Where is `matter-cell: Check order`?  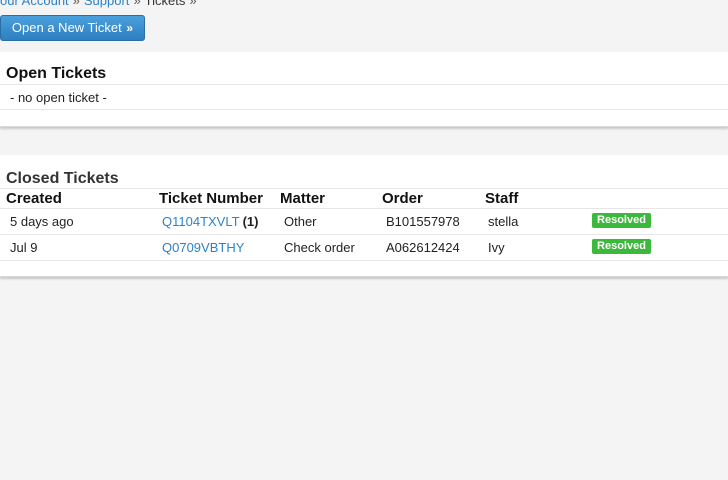 matter-cell: Check order is located at coordinates (319, 247).